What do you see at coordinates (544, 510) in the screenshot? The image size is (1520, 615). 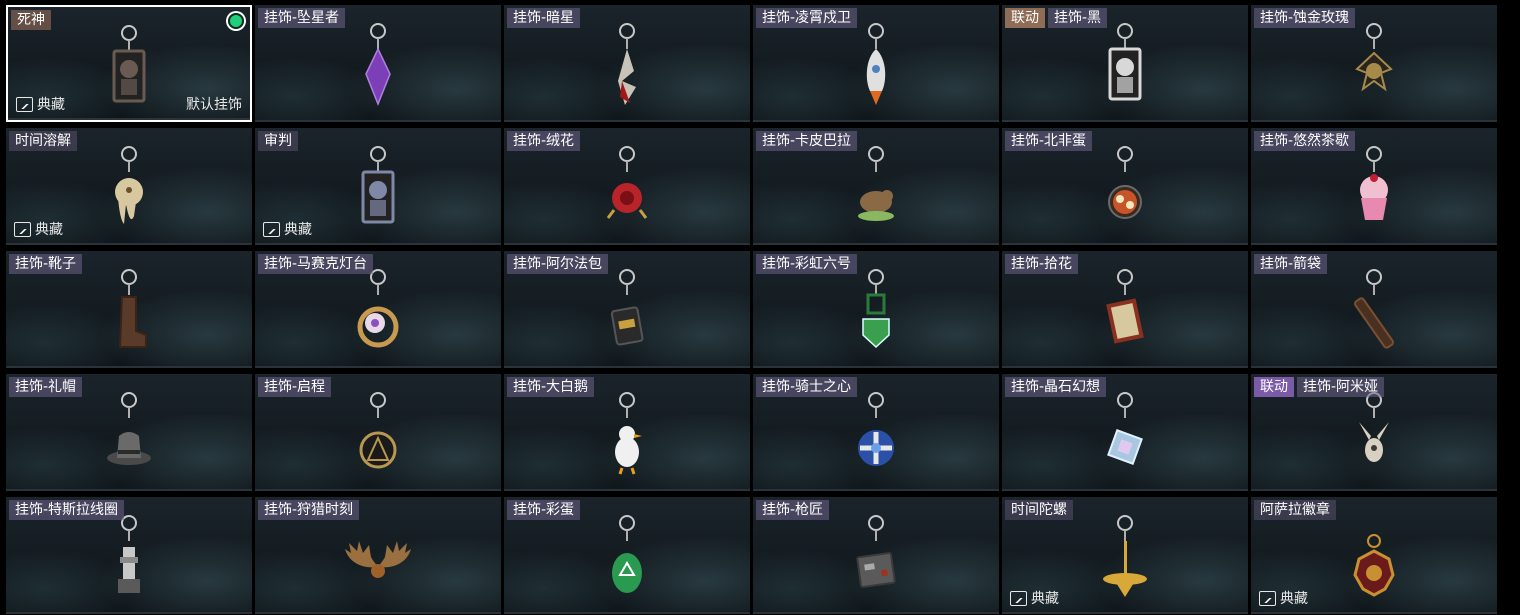 I see `charm-tags: 挂饰-彩蛋` at bounding box center [544, 510].